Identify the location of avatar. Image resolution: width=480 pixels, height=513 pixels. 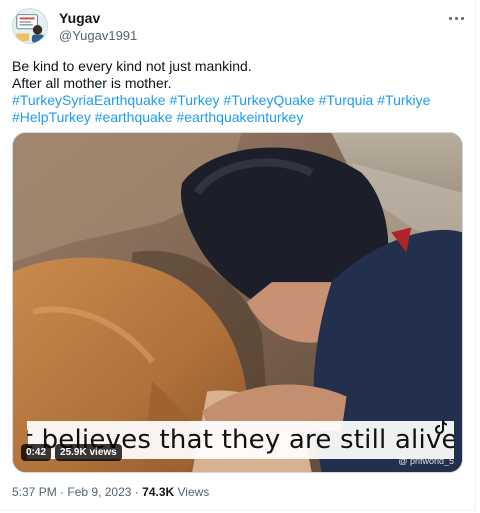
(30, 26).